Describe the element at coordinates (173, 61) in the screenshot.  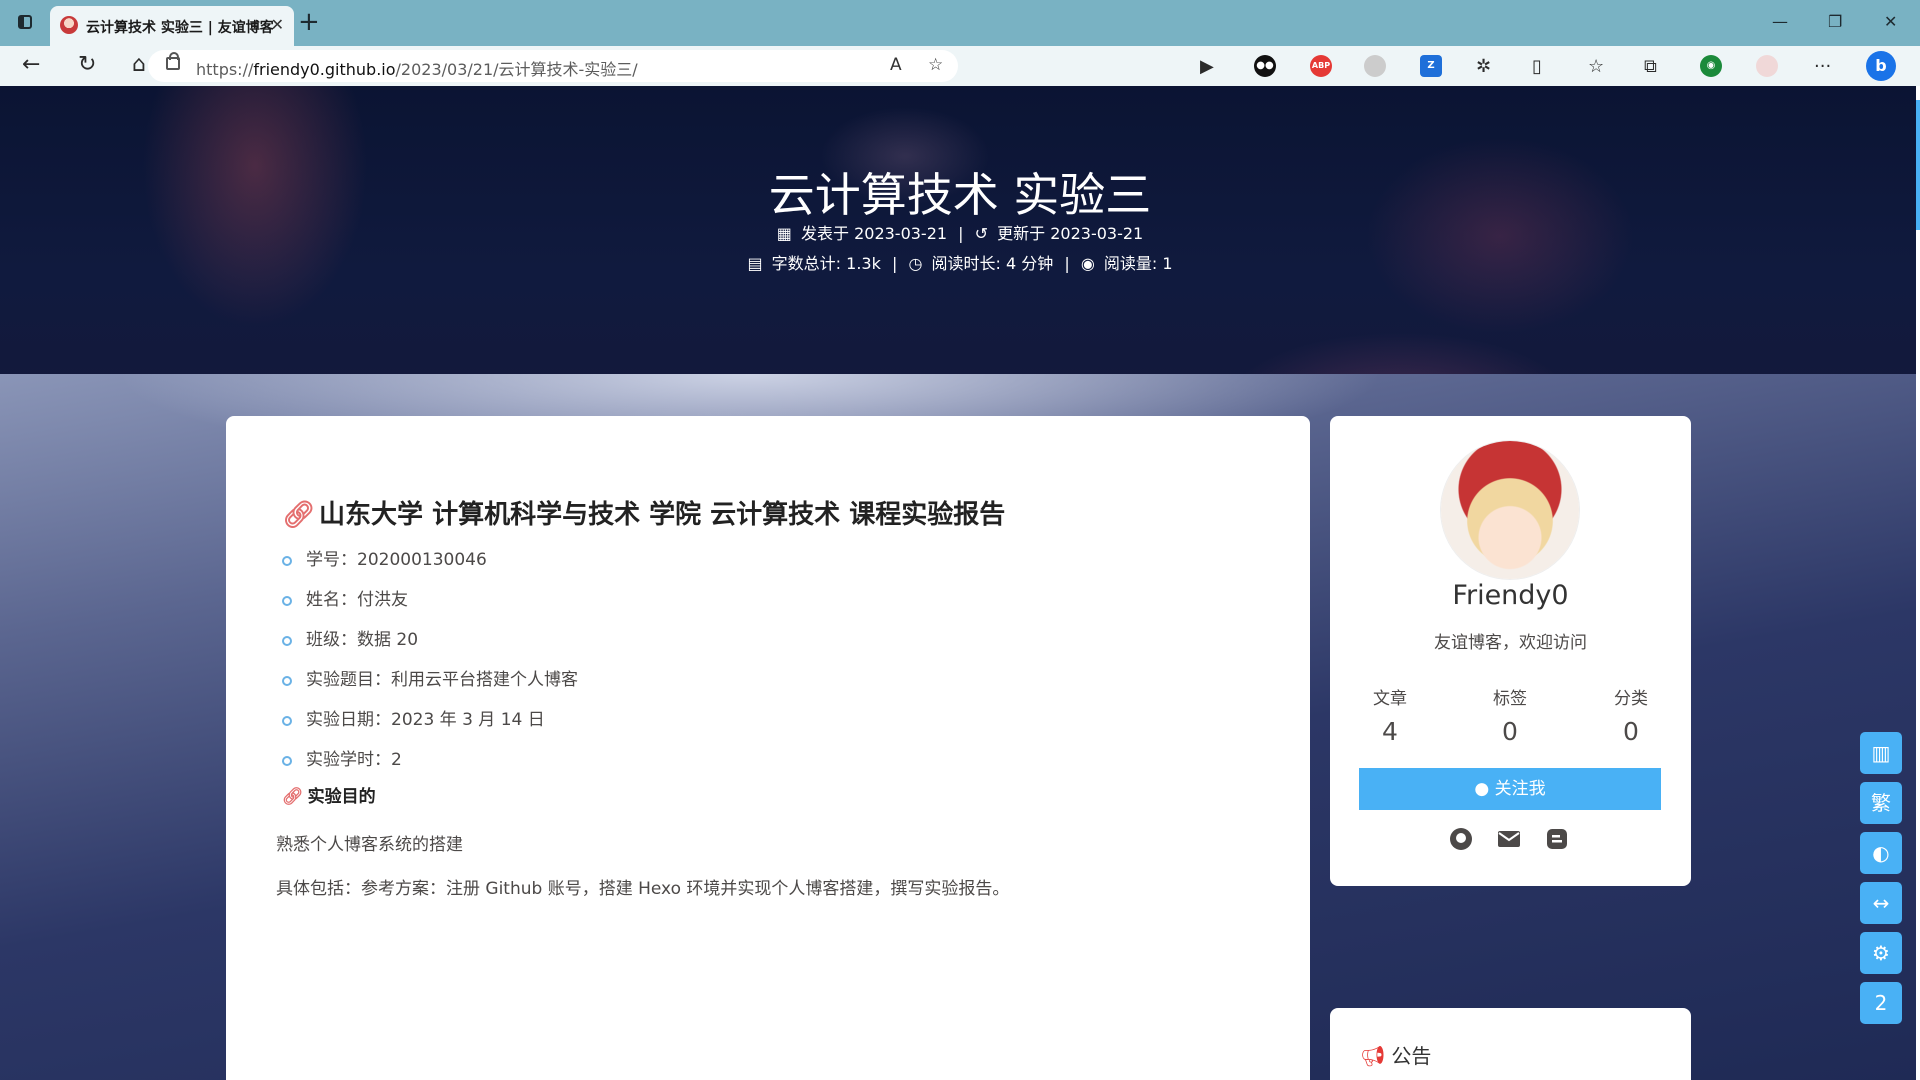
I see `lock-icon` at that location.